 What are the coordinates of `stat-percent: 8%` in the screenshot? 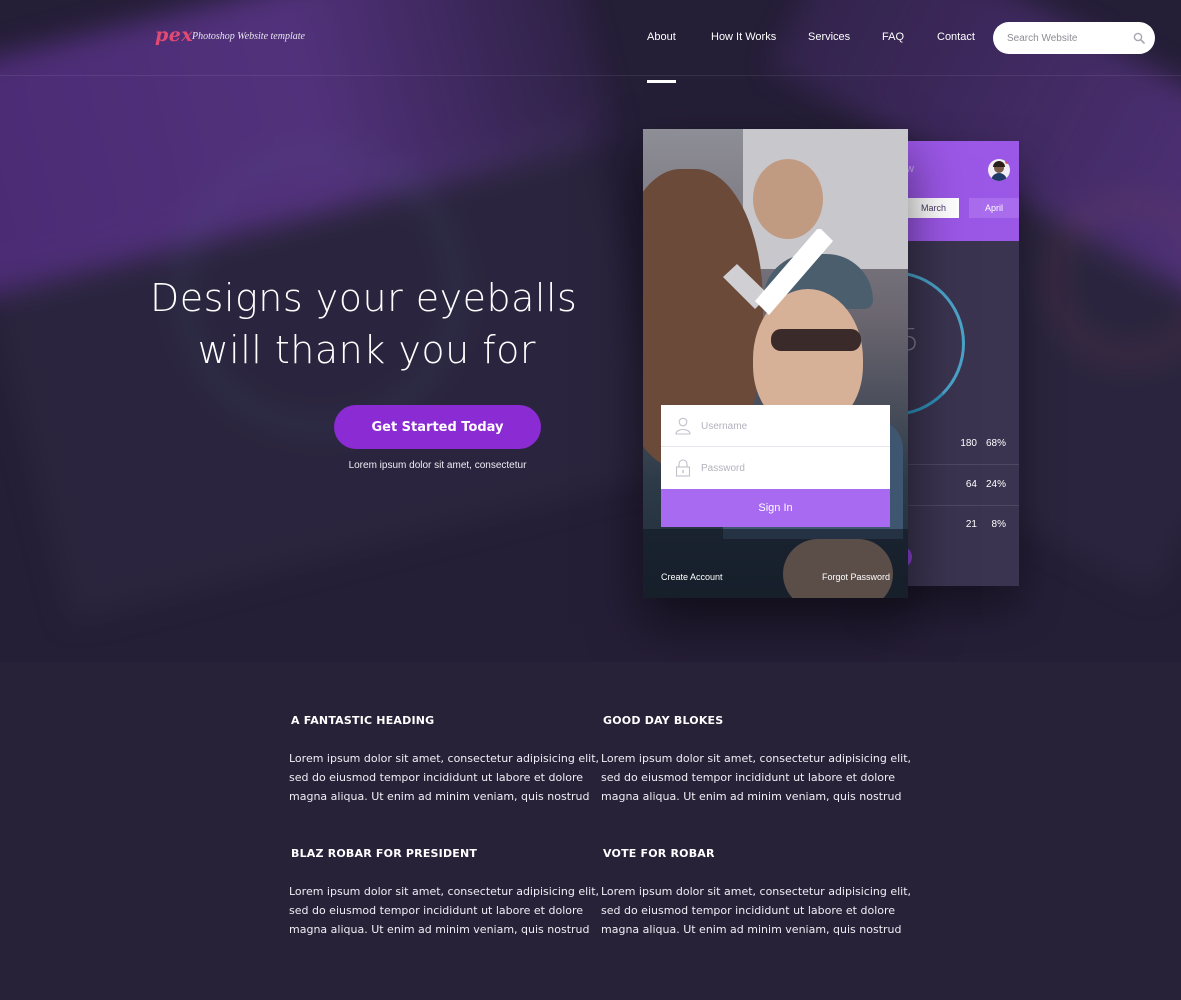 It's located at (998, 524).